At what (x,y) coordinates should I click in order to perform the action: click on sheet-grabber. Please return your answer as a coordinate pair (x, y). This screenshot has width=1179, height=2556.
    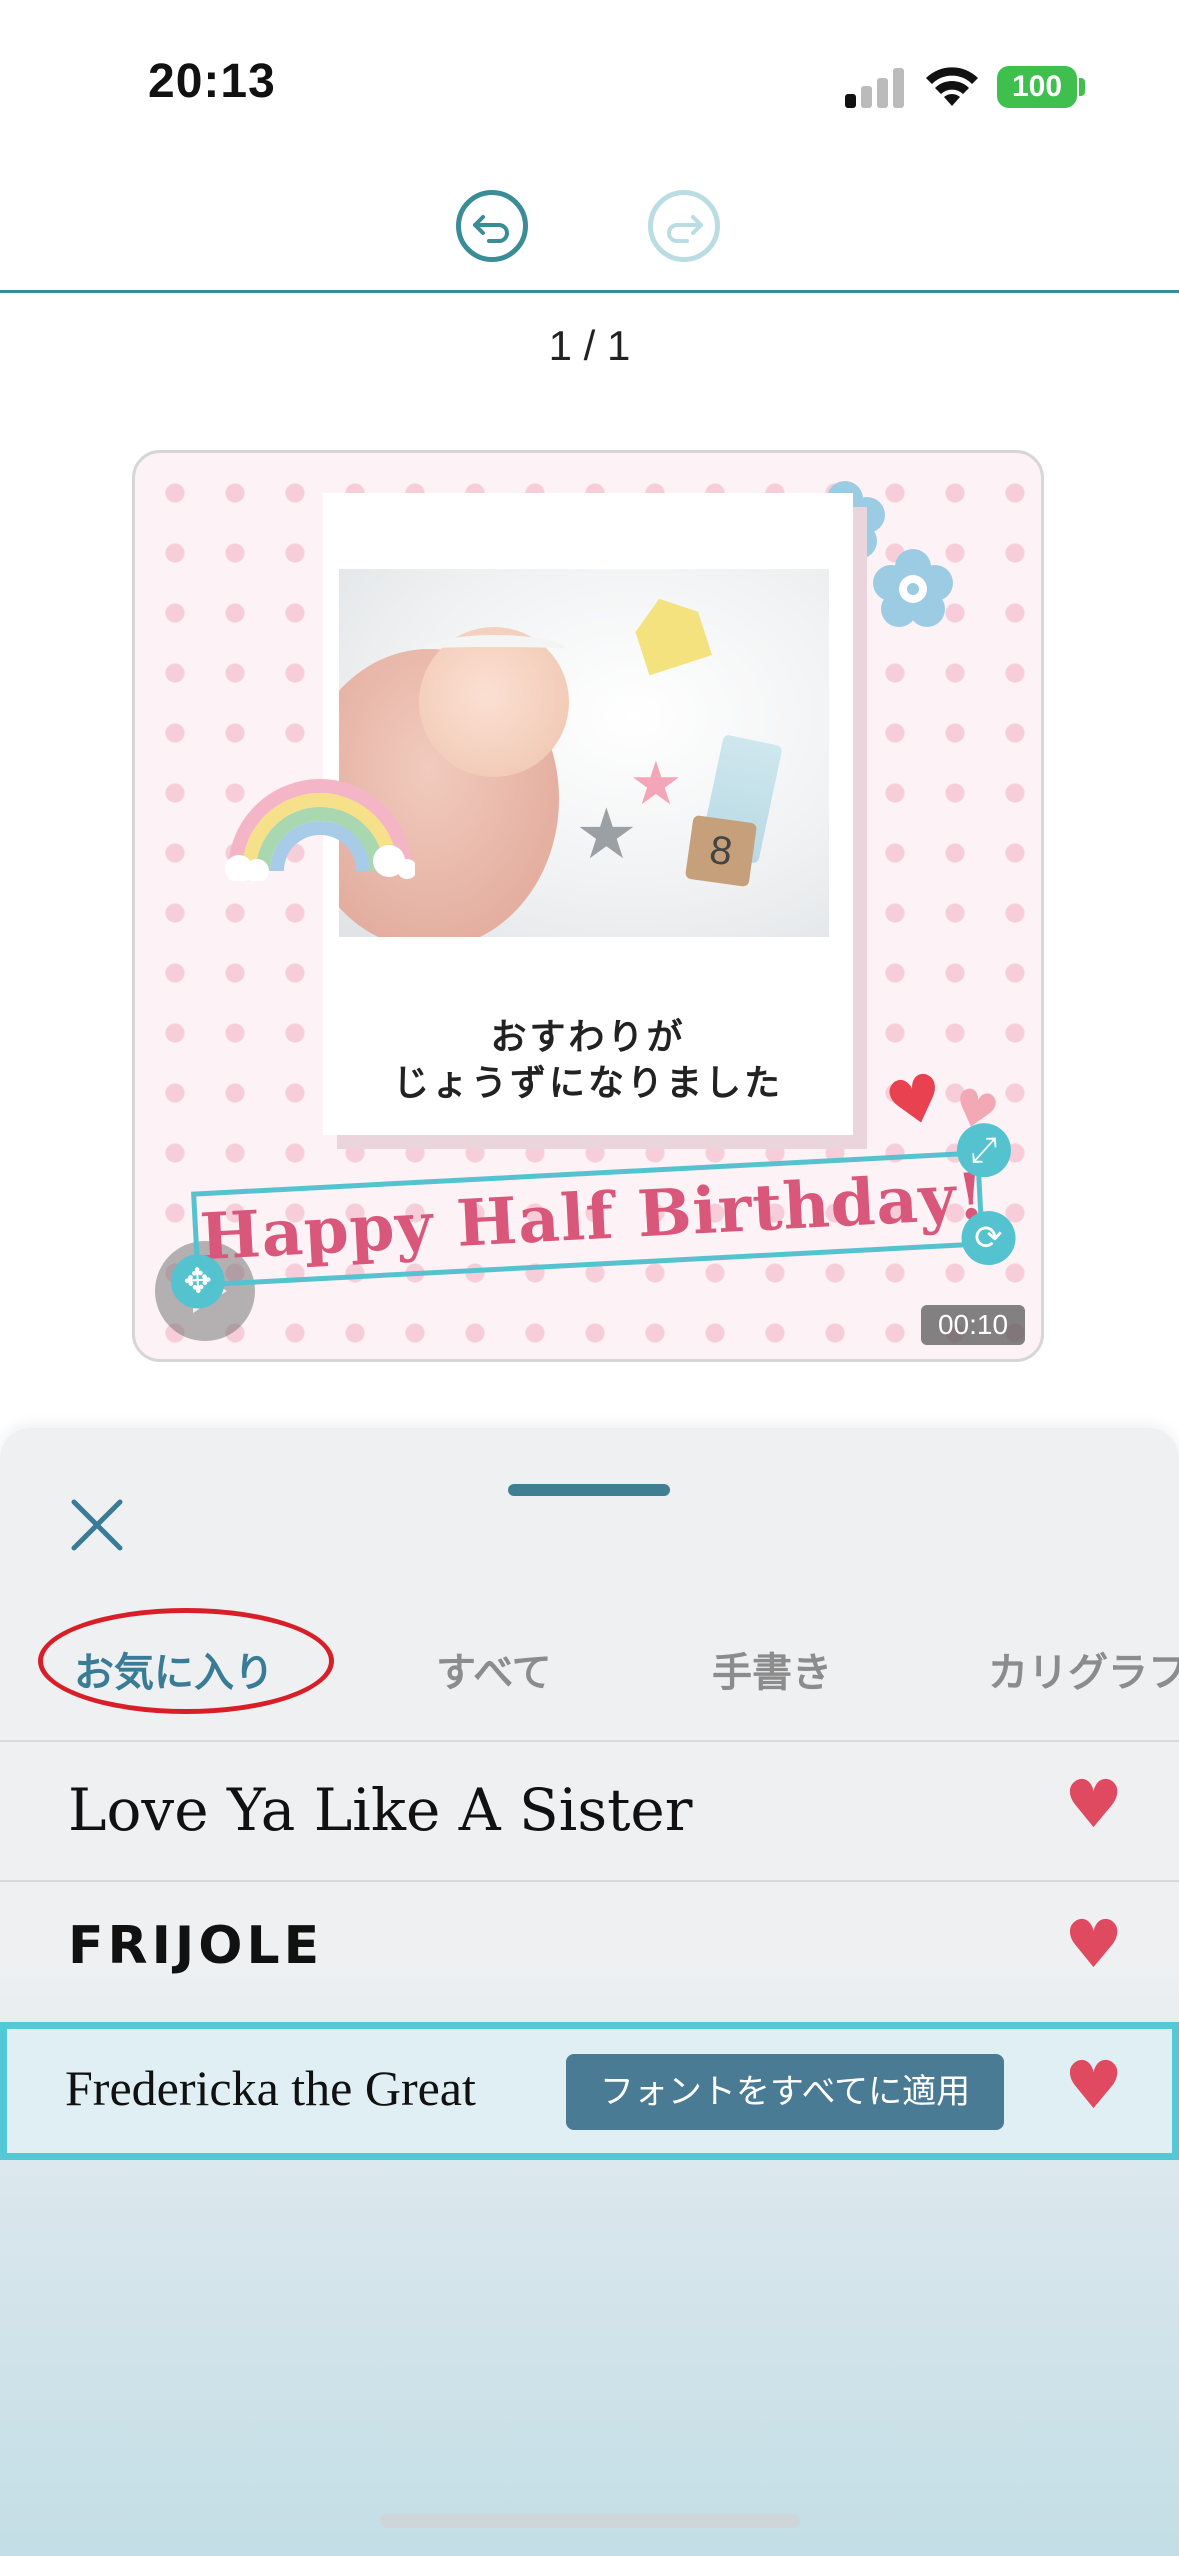
    Looking at the image, I should click on (589, 1490).